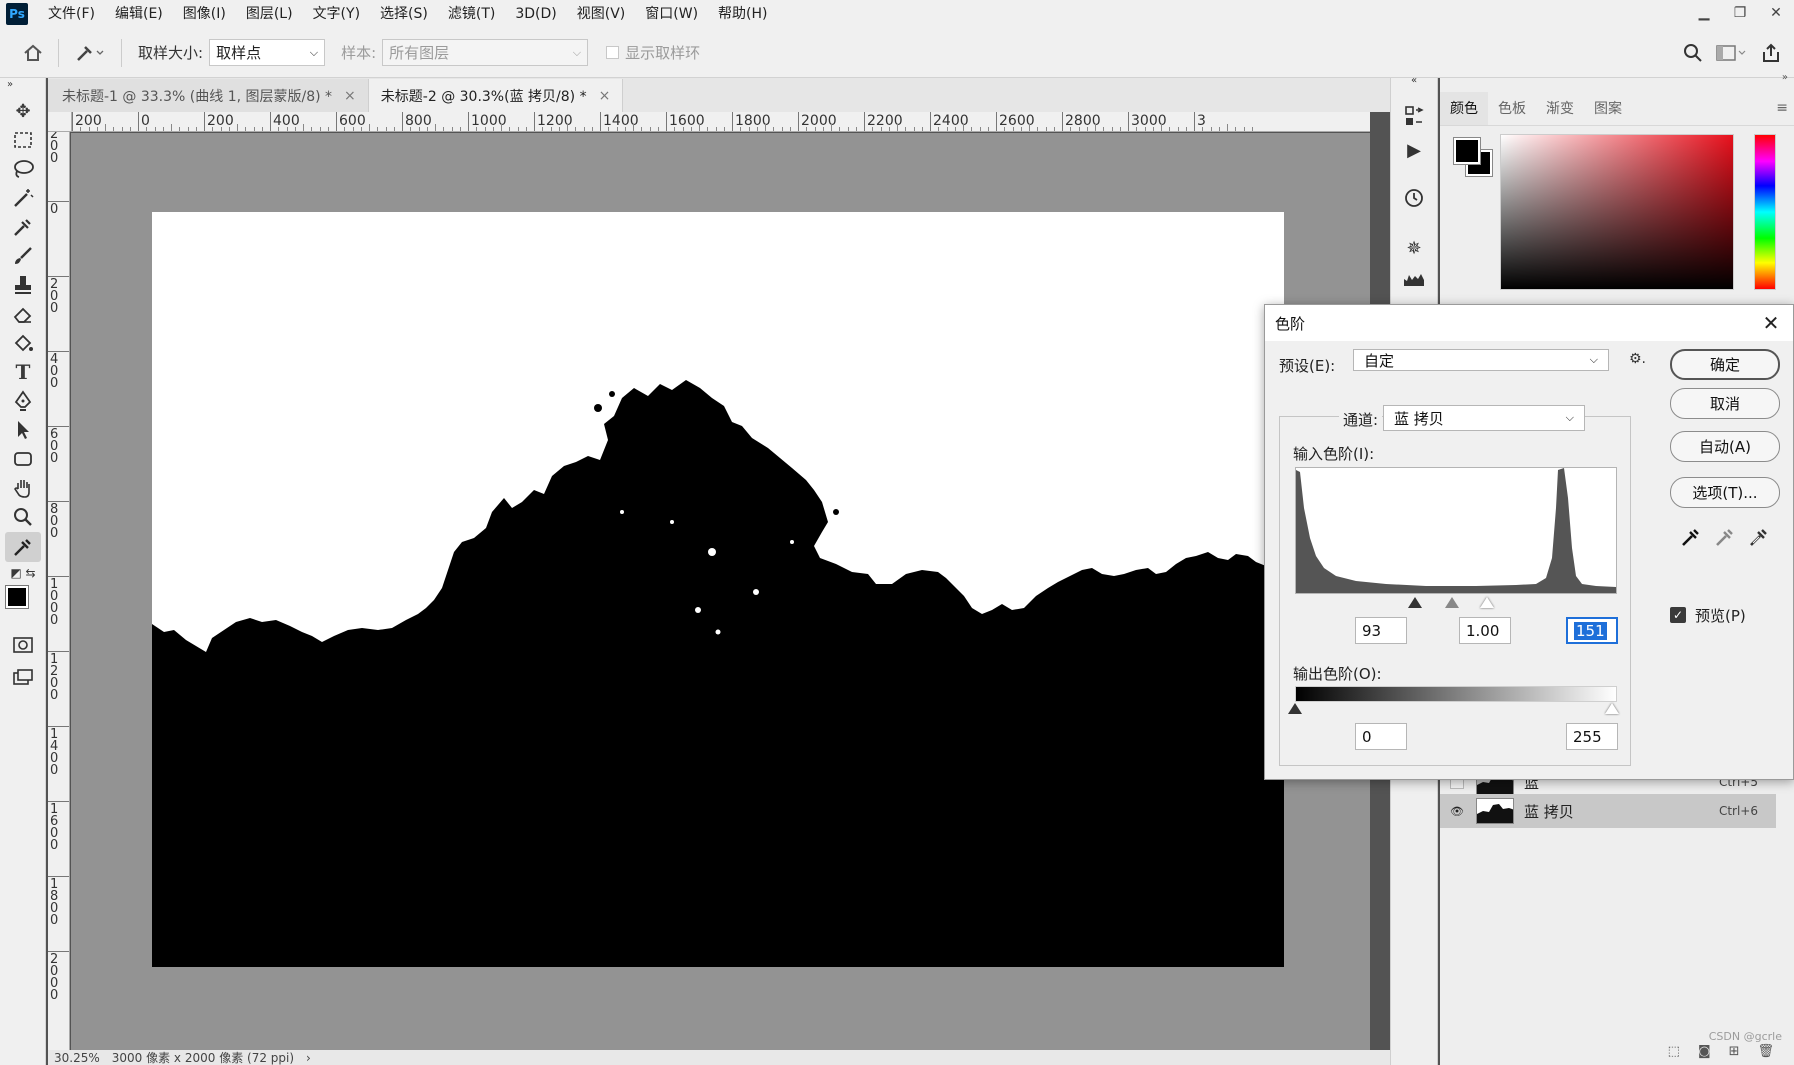 This screenshot has height=1065, width=1794. I want to click on color-panel-swatches, so click(1474, 158).